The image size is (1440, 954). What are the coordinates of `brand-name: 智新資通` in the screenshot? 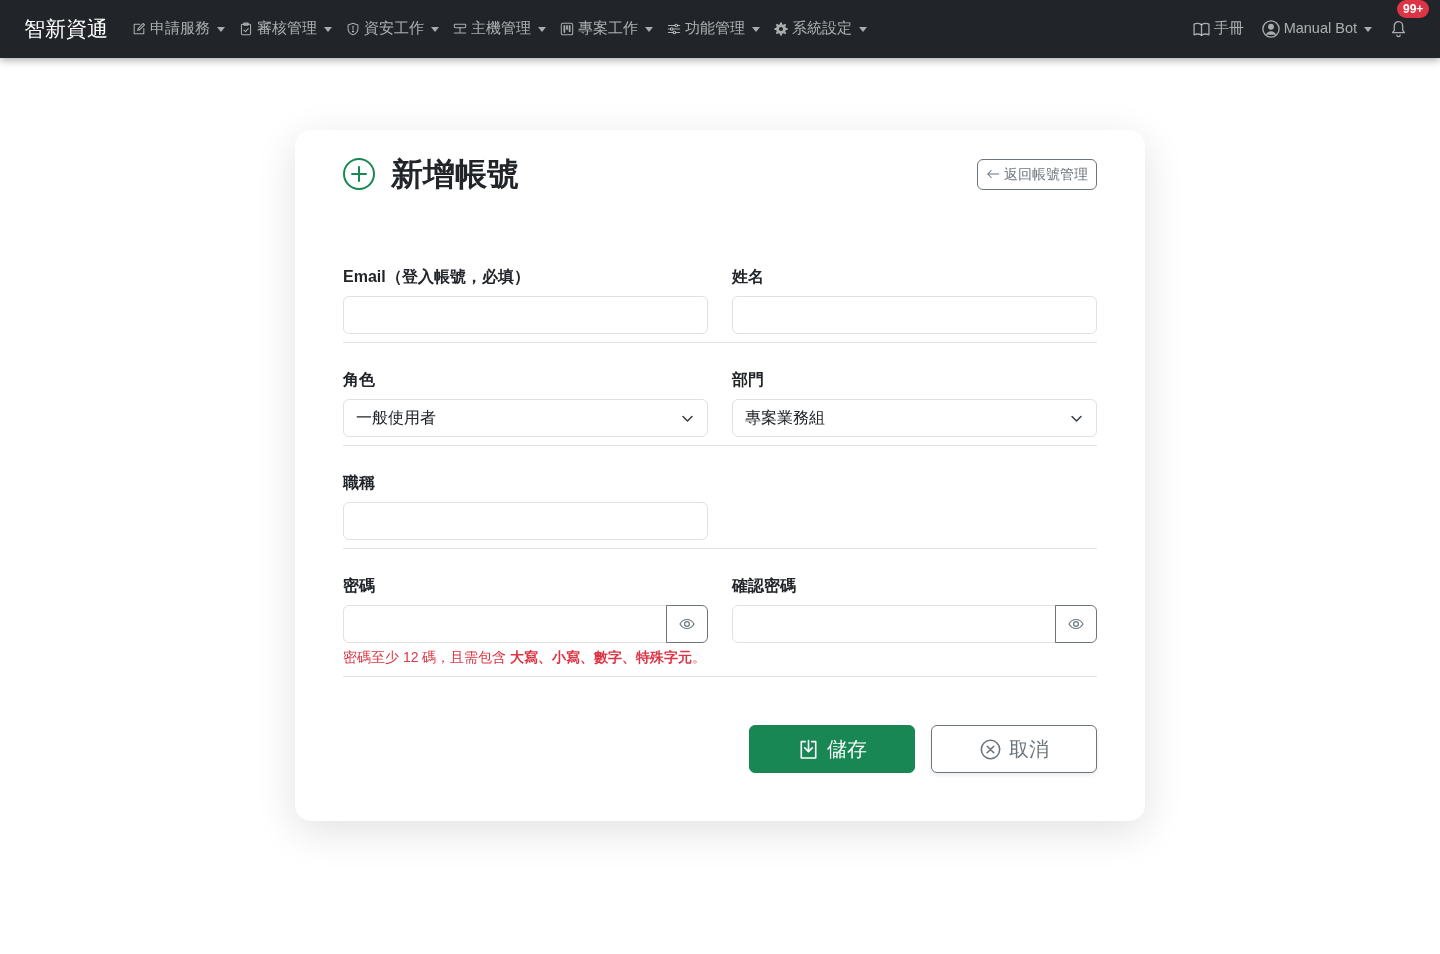 It's located at (66, 29).